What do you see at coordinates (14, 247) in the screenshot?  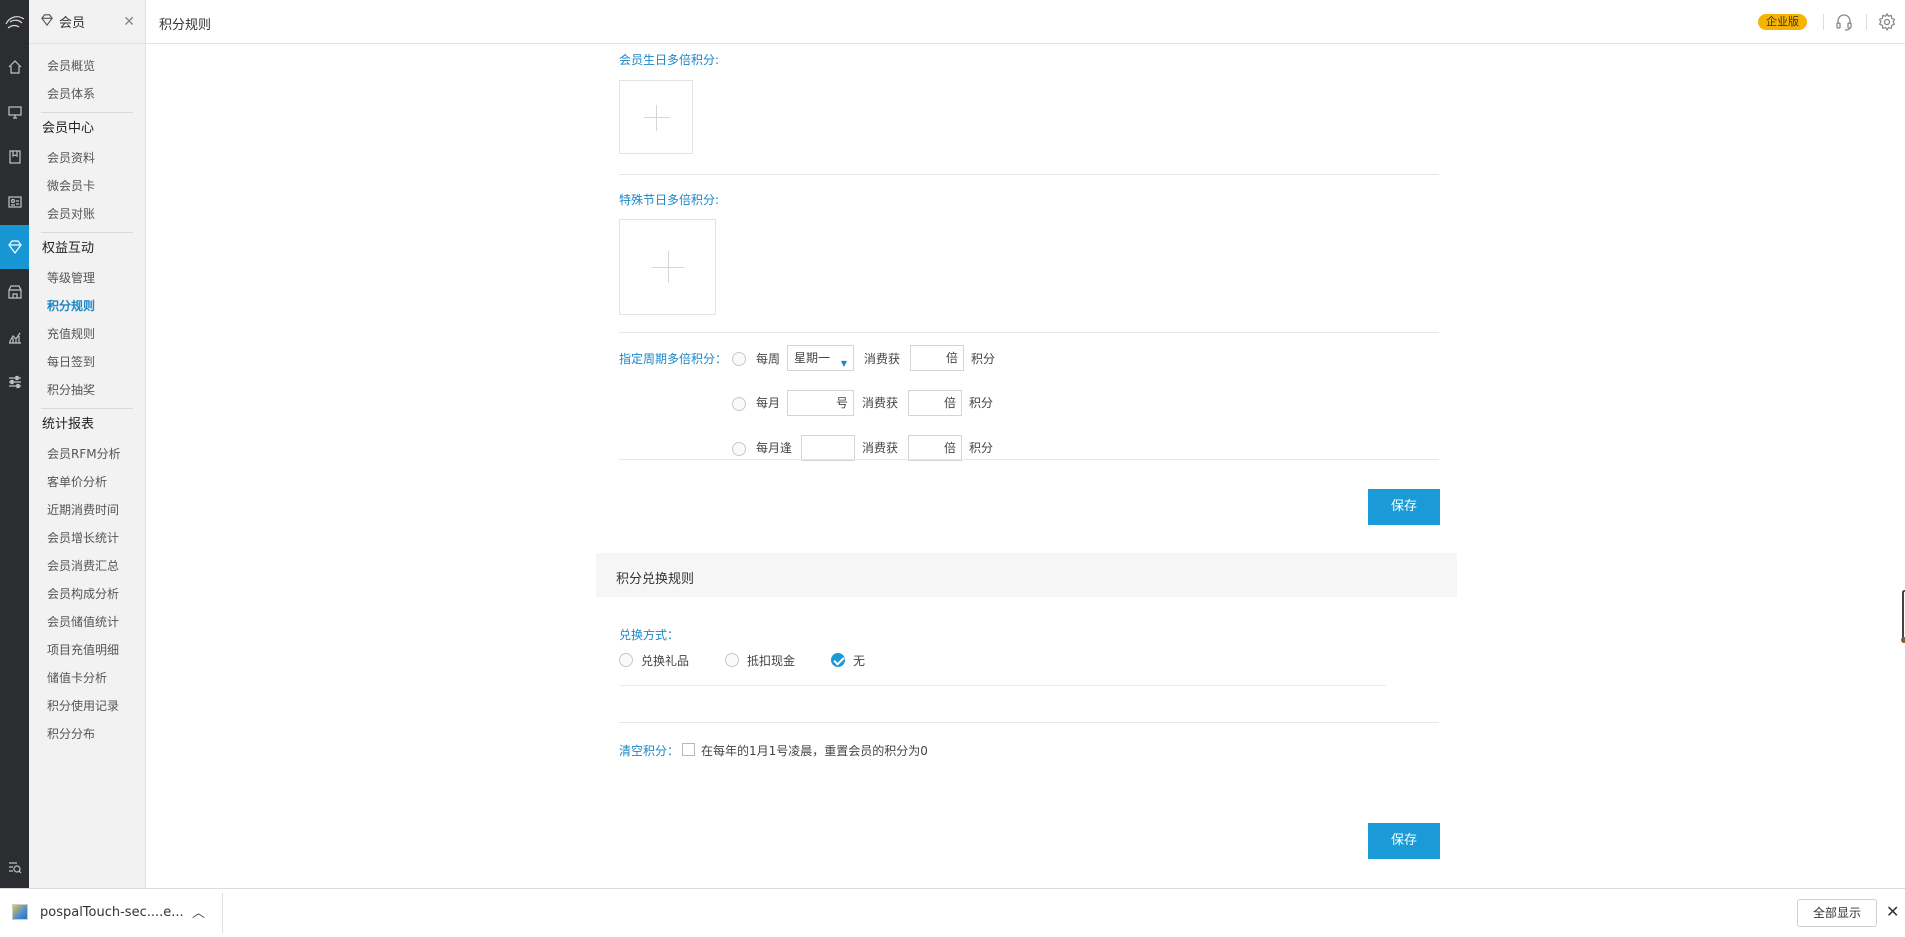 I see `member-diamond-icon` at bounding box center [14, 247].